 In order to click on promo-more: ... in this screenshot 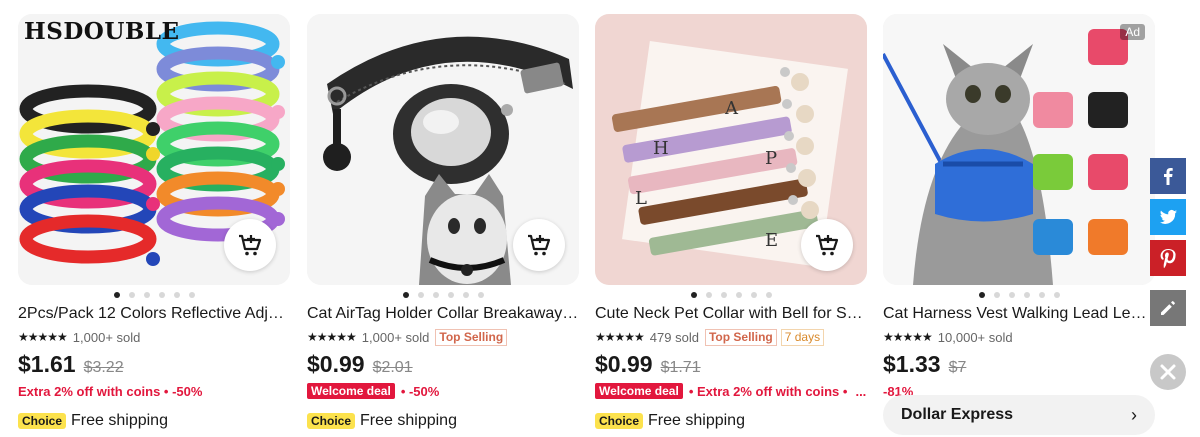, I will do `click(861, 391)`.